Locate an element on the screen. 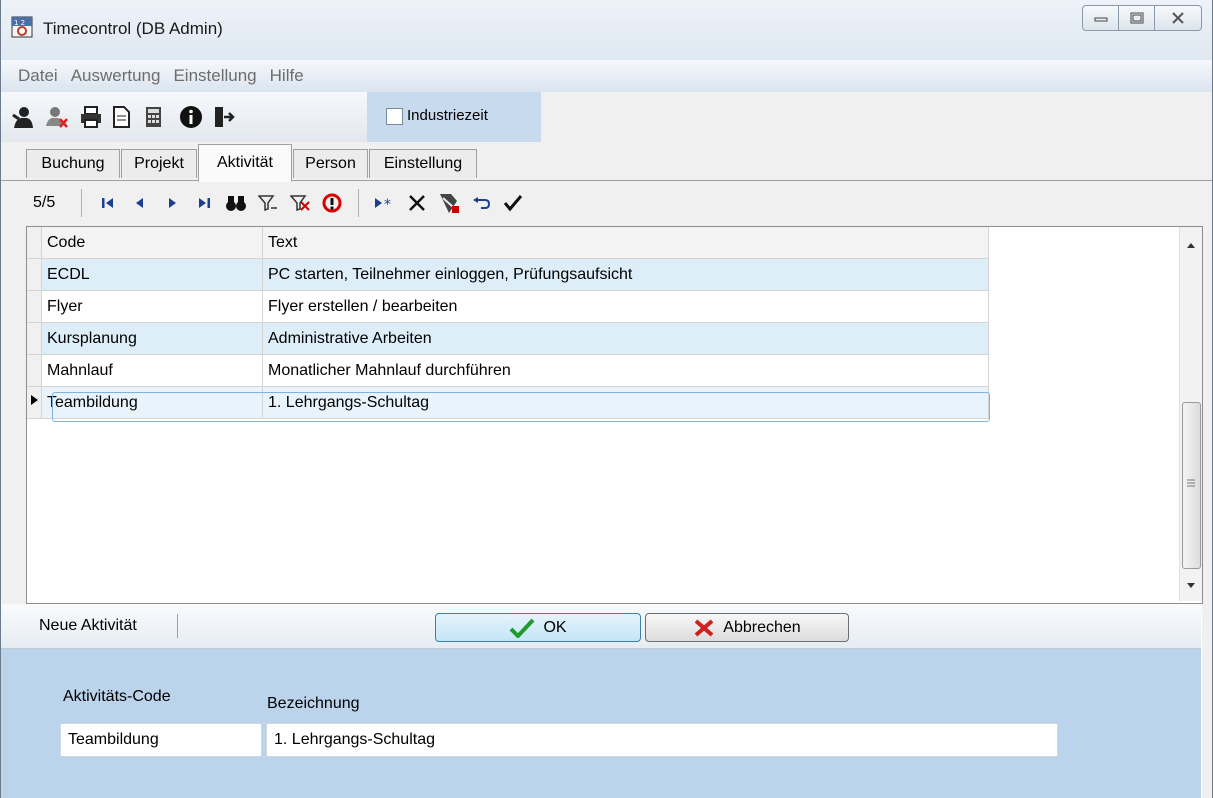 The height and width of the screenshot is (798, 1213). cell-code: Mahnlauf is located at coordinates (152, 370).